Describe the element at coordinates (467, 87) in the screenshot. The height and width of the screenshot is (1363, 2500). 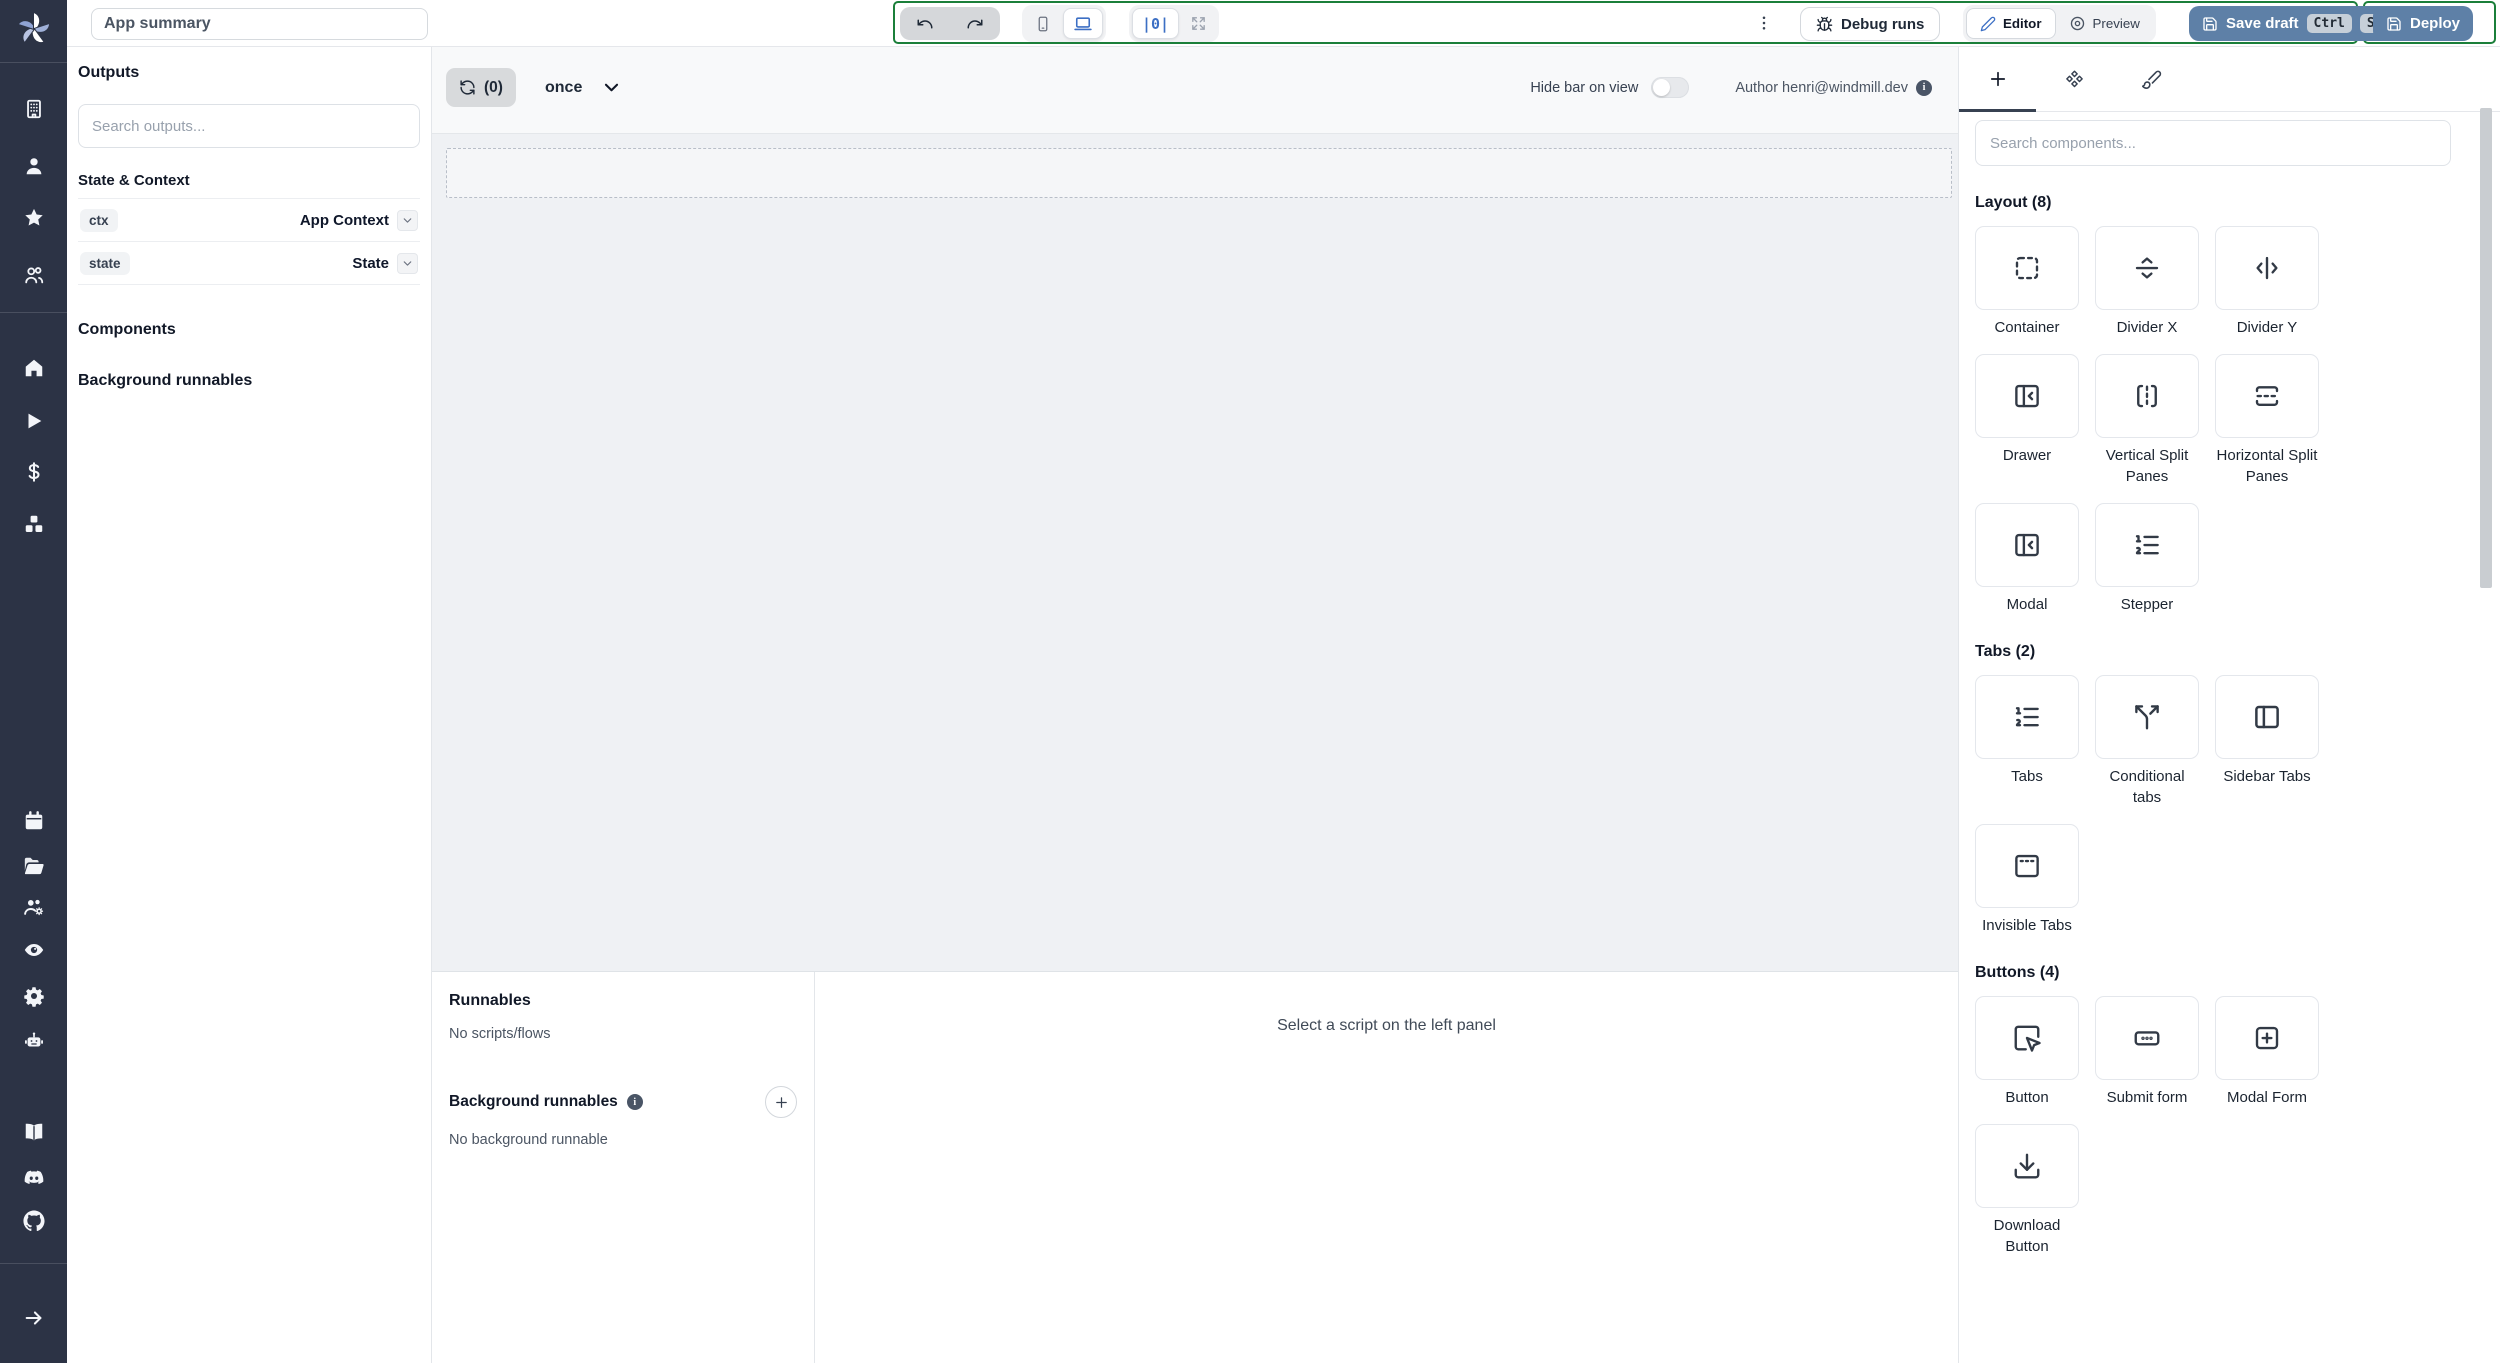
I see `refresh-icon` at that location.